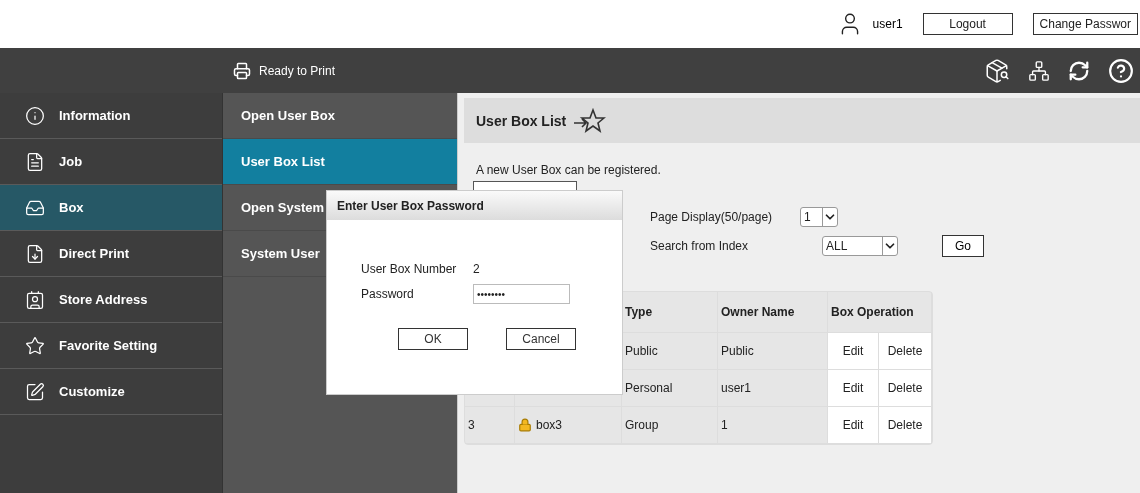  Describe the element at coordinates (474, 205) in the screenshot. I see `dialog-title: Enter User Box Password` at that location.